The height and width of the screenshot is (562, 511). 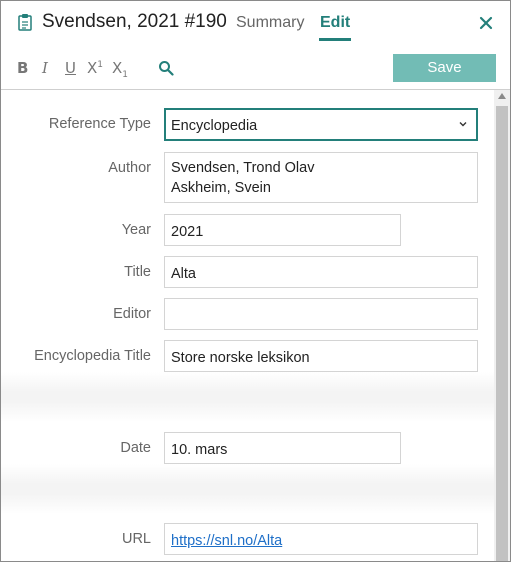 I want to click on superscript-mark: 1, so click(x=100, y=65).